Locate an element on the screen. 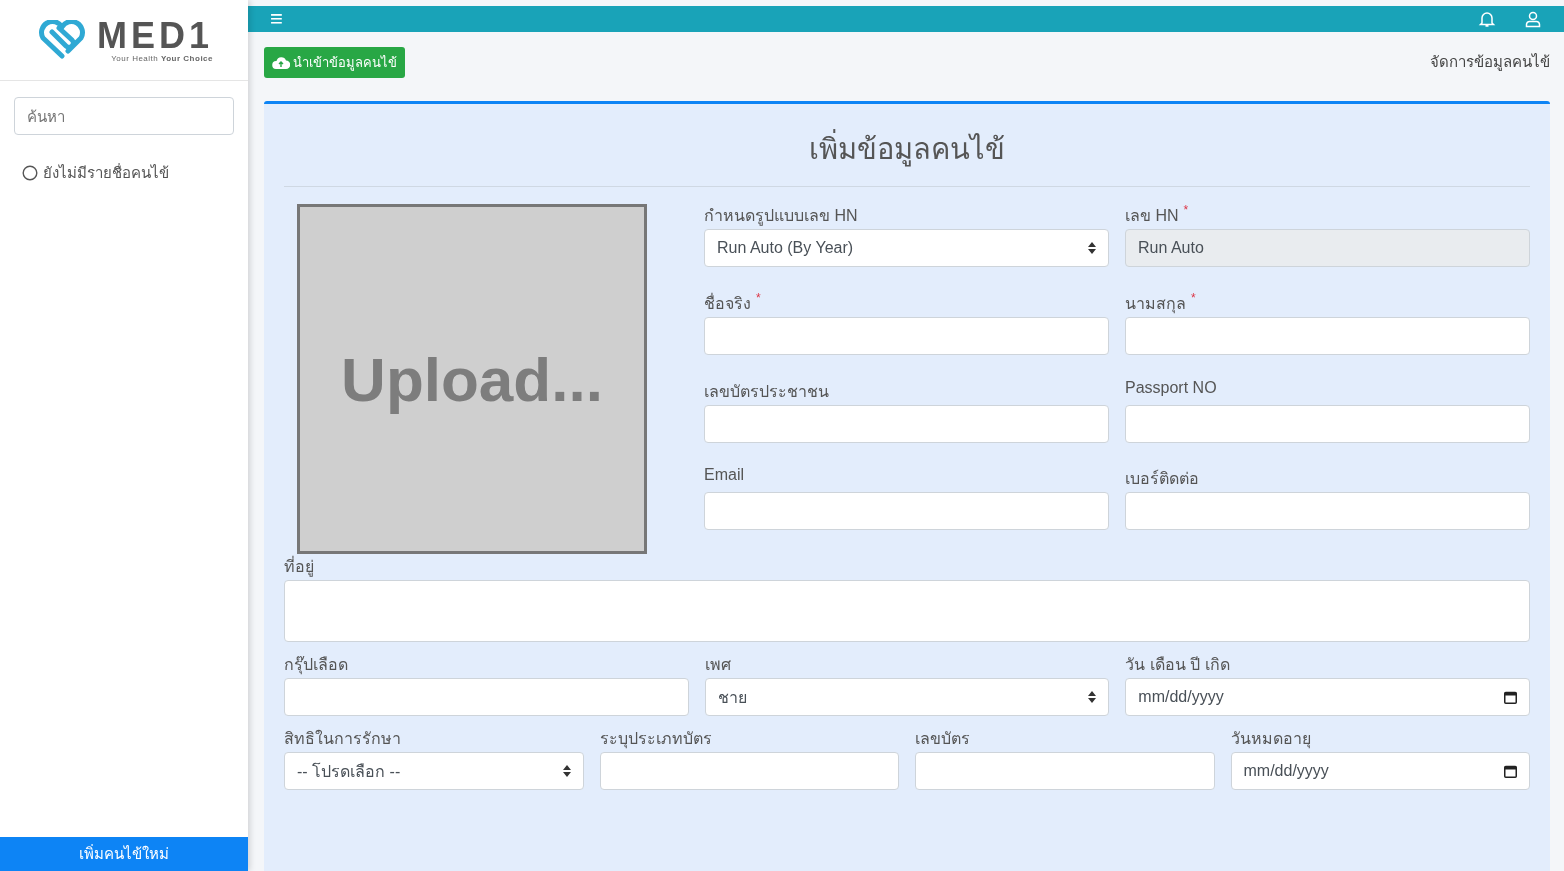  field-label: สิทธิในการรักษา is located at coordinates (342, 738).